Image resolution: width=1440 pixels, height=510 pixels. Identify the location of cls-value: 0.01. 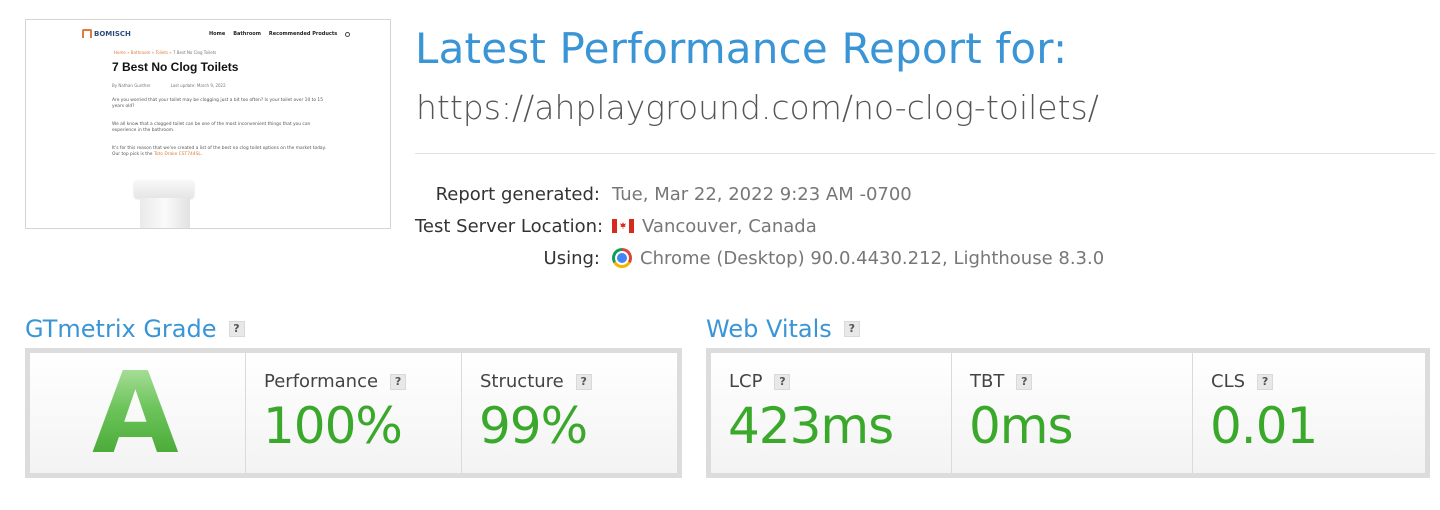
(1264, 426).